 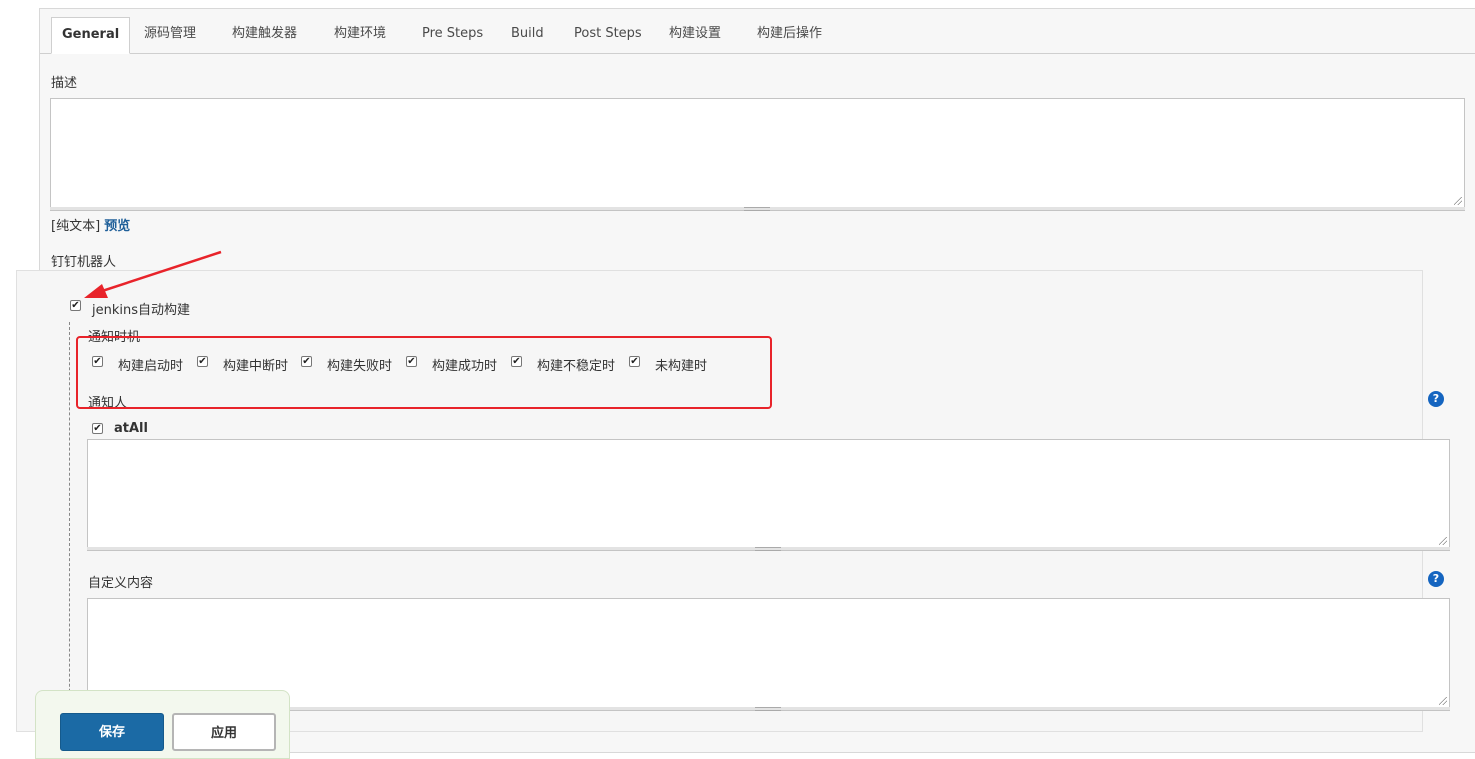 What do you see at coordinates (264, 35) in the screenshot?
I see `tab-build-triggers: 构建触发器` at bounding box center [264, 35].